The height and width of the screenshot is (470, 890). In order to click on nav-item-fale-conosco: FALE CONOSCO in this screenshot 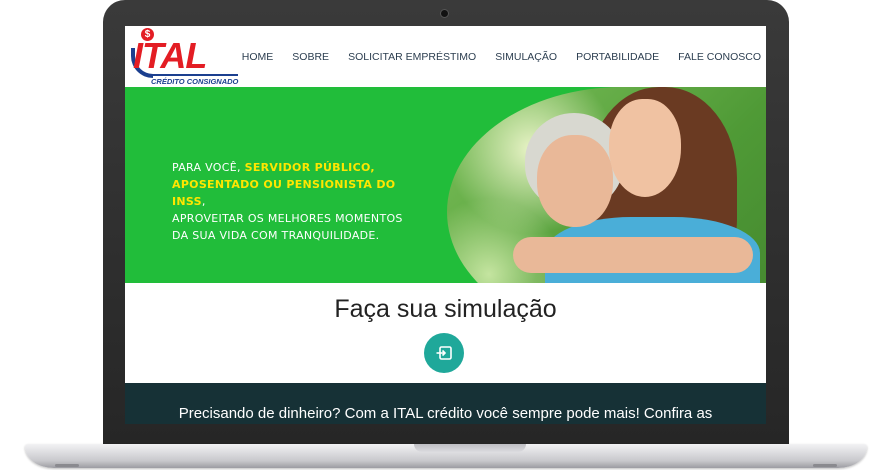, I will do `click(719, 57)`.